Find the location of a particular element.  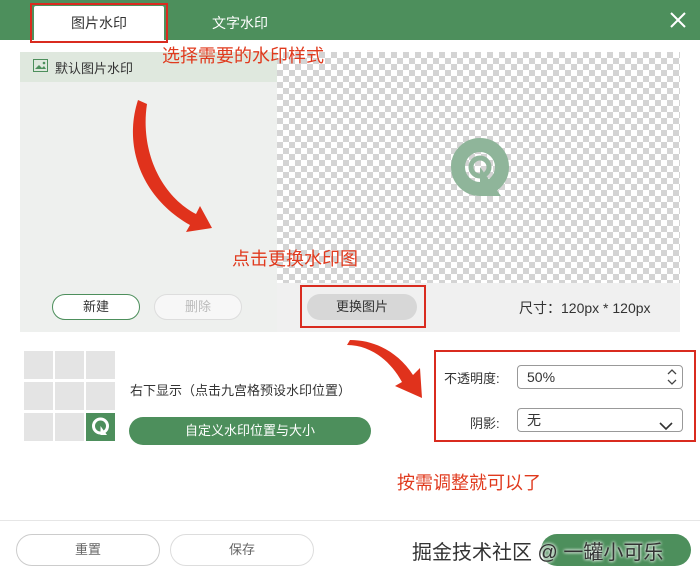

annotation-click-replace: 点击更换水印图 is located at coordinates (295, 259).